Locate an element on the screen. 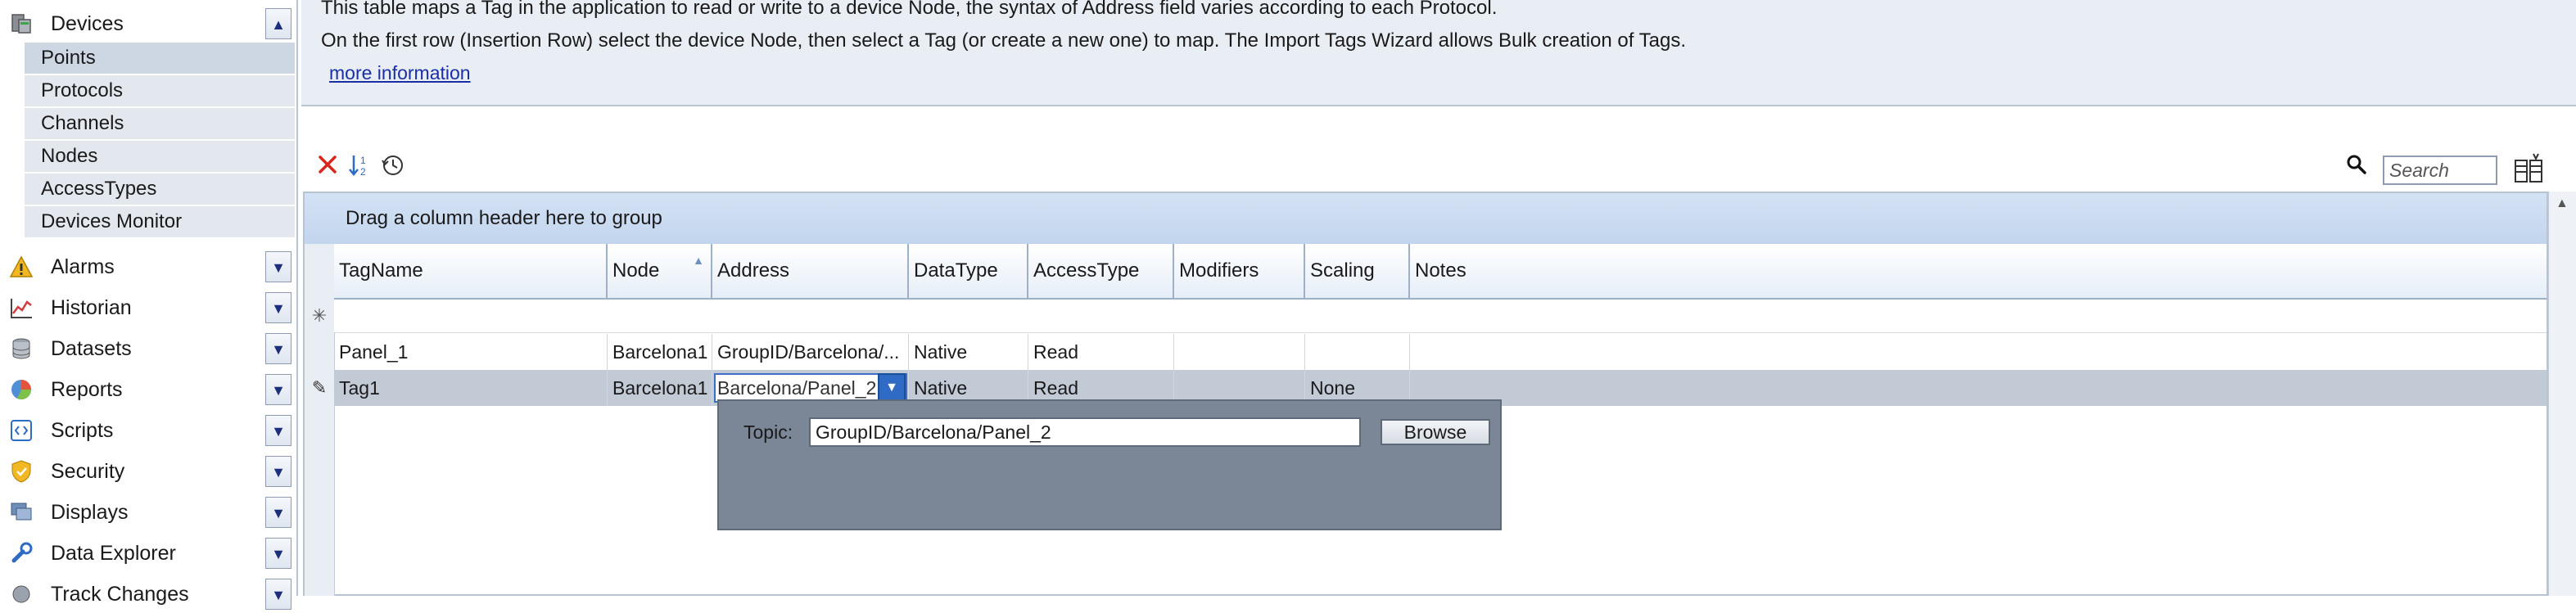  cell-modifiers is located at coordinates (1239, 352).